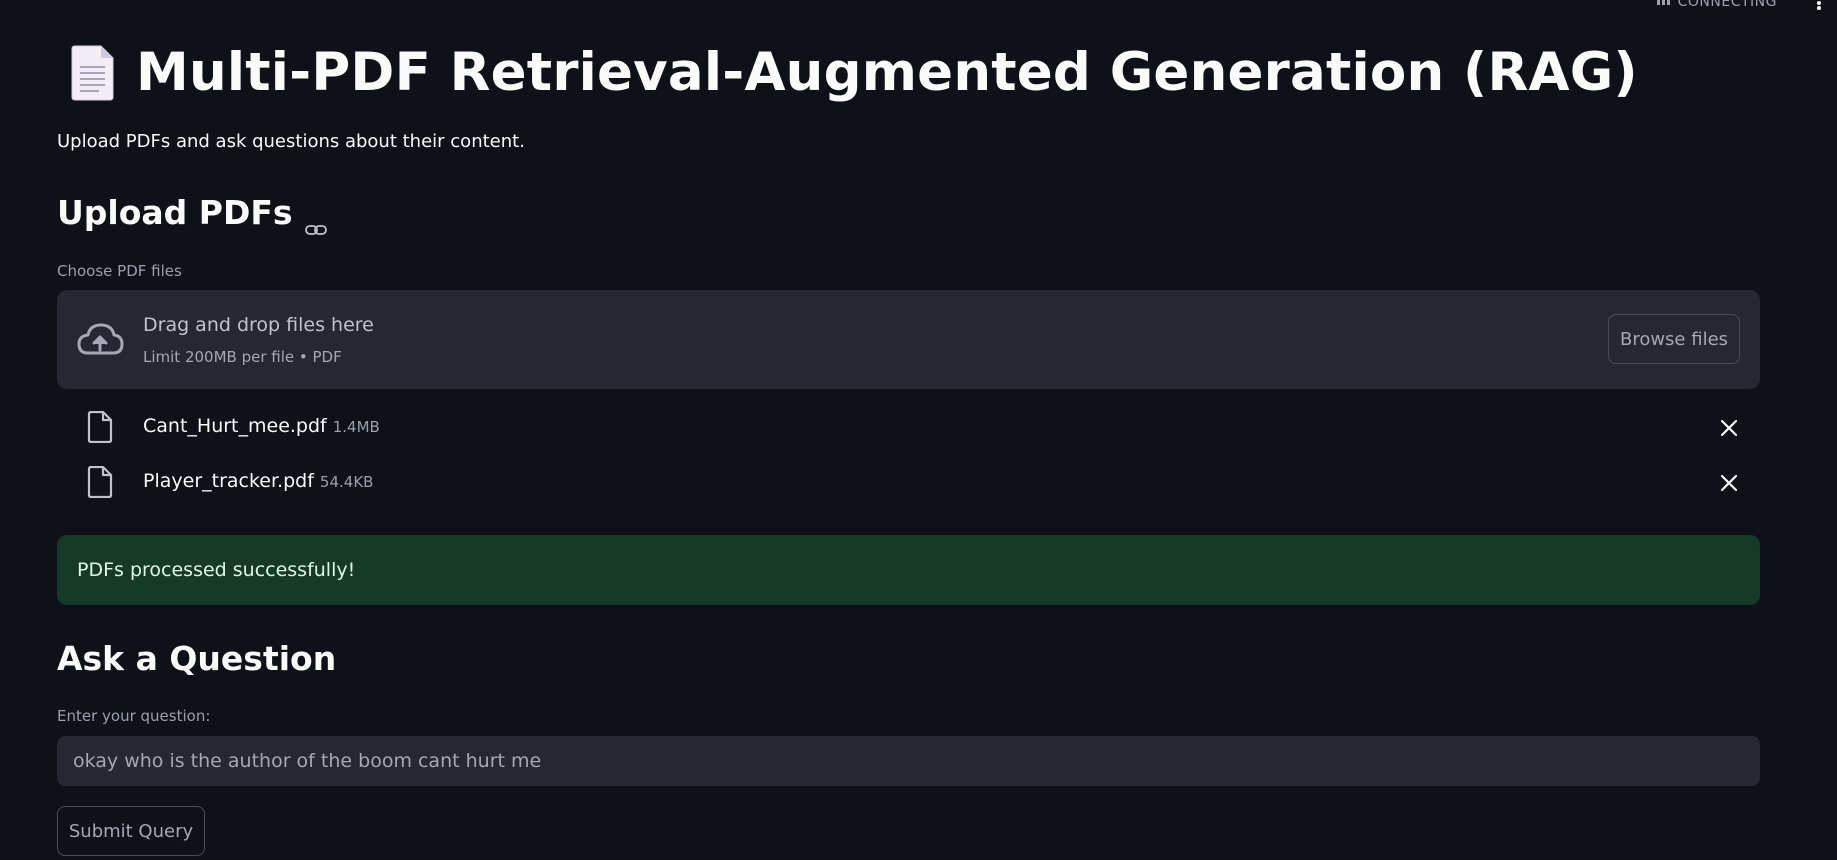 This screenshot has height=860, width=1837. Describe the element at coordinates (119, 271) in the screenshot. I see `choose-files-label: Choose PDF files` at that location.